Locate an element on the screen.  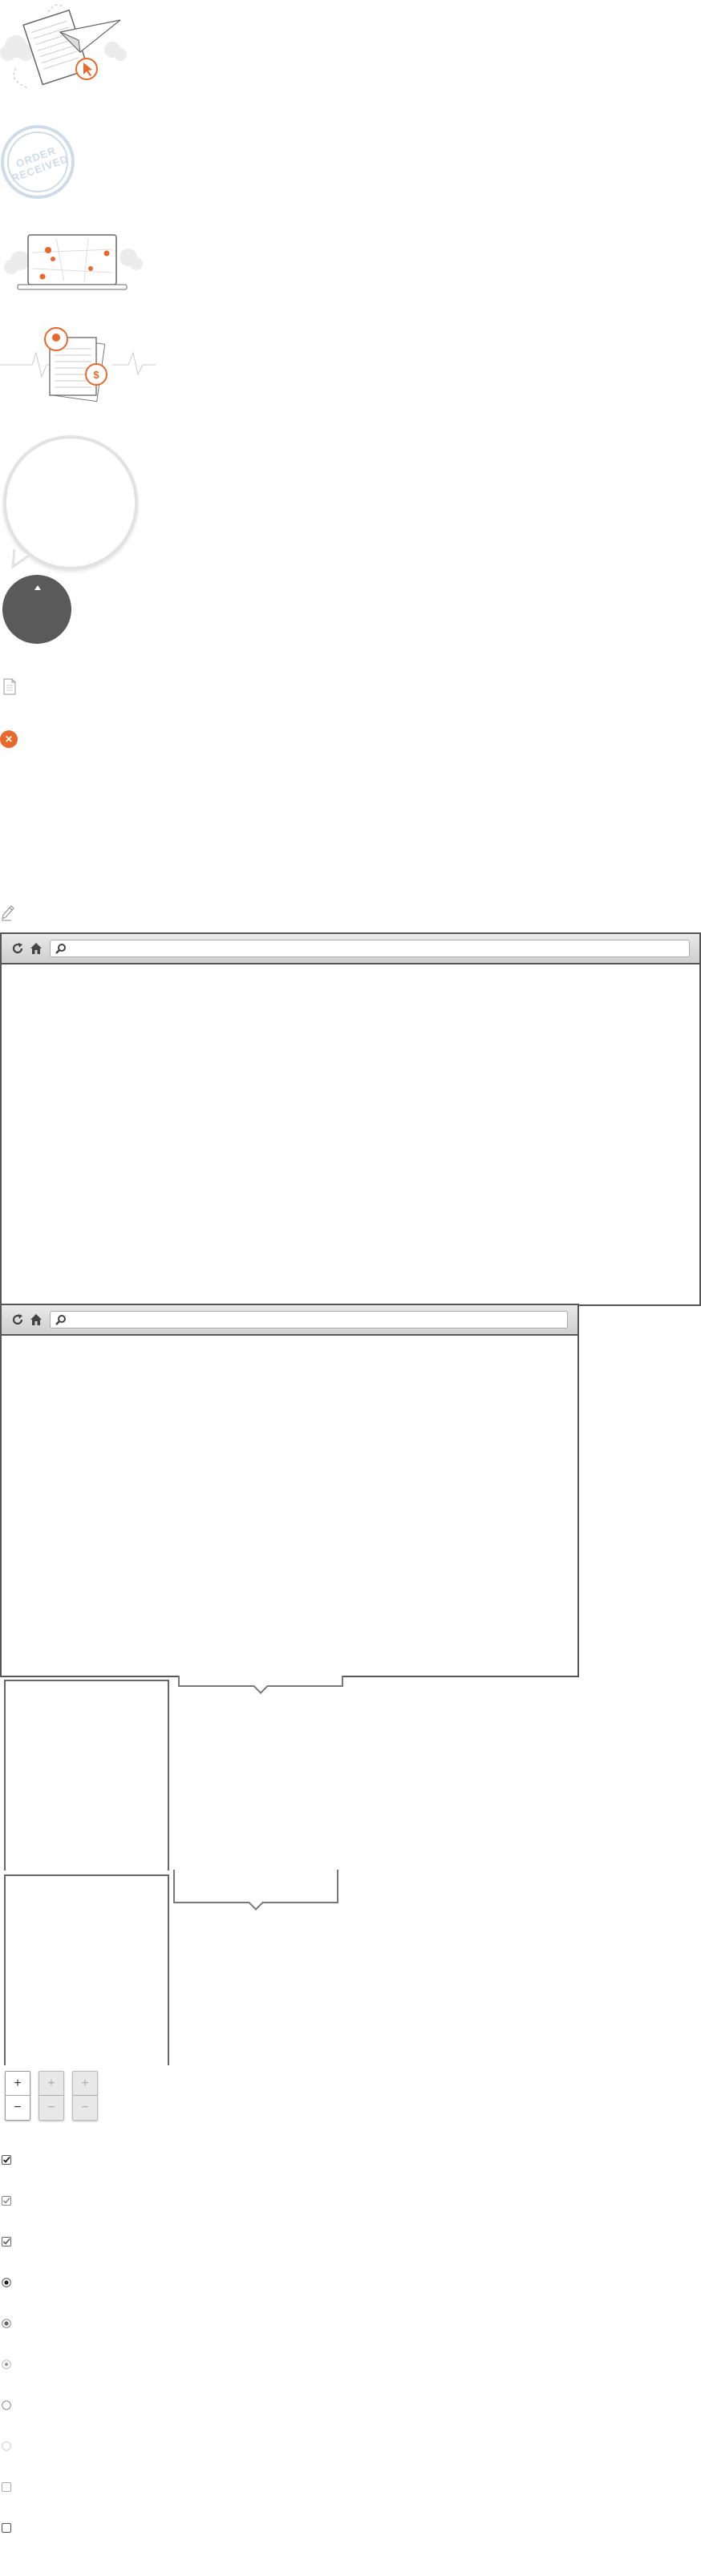
quantity-stepper-3: + − is located at coordinates (85, 2096).